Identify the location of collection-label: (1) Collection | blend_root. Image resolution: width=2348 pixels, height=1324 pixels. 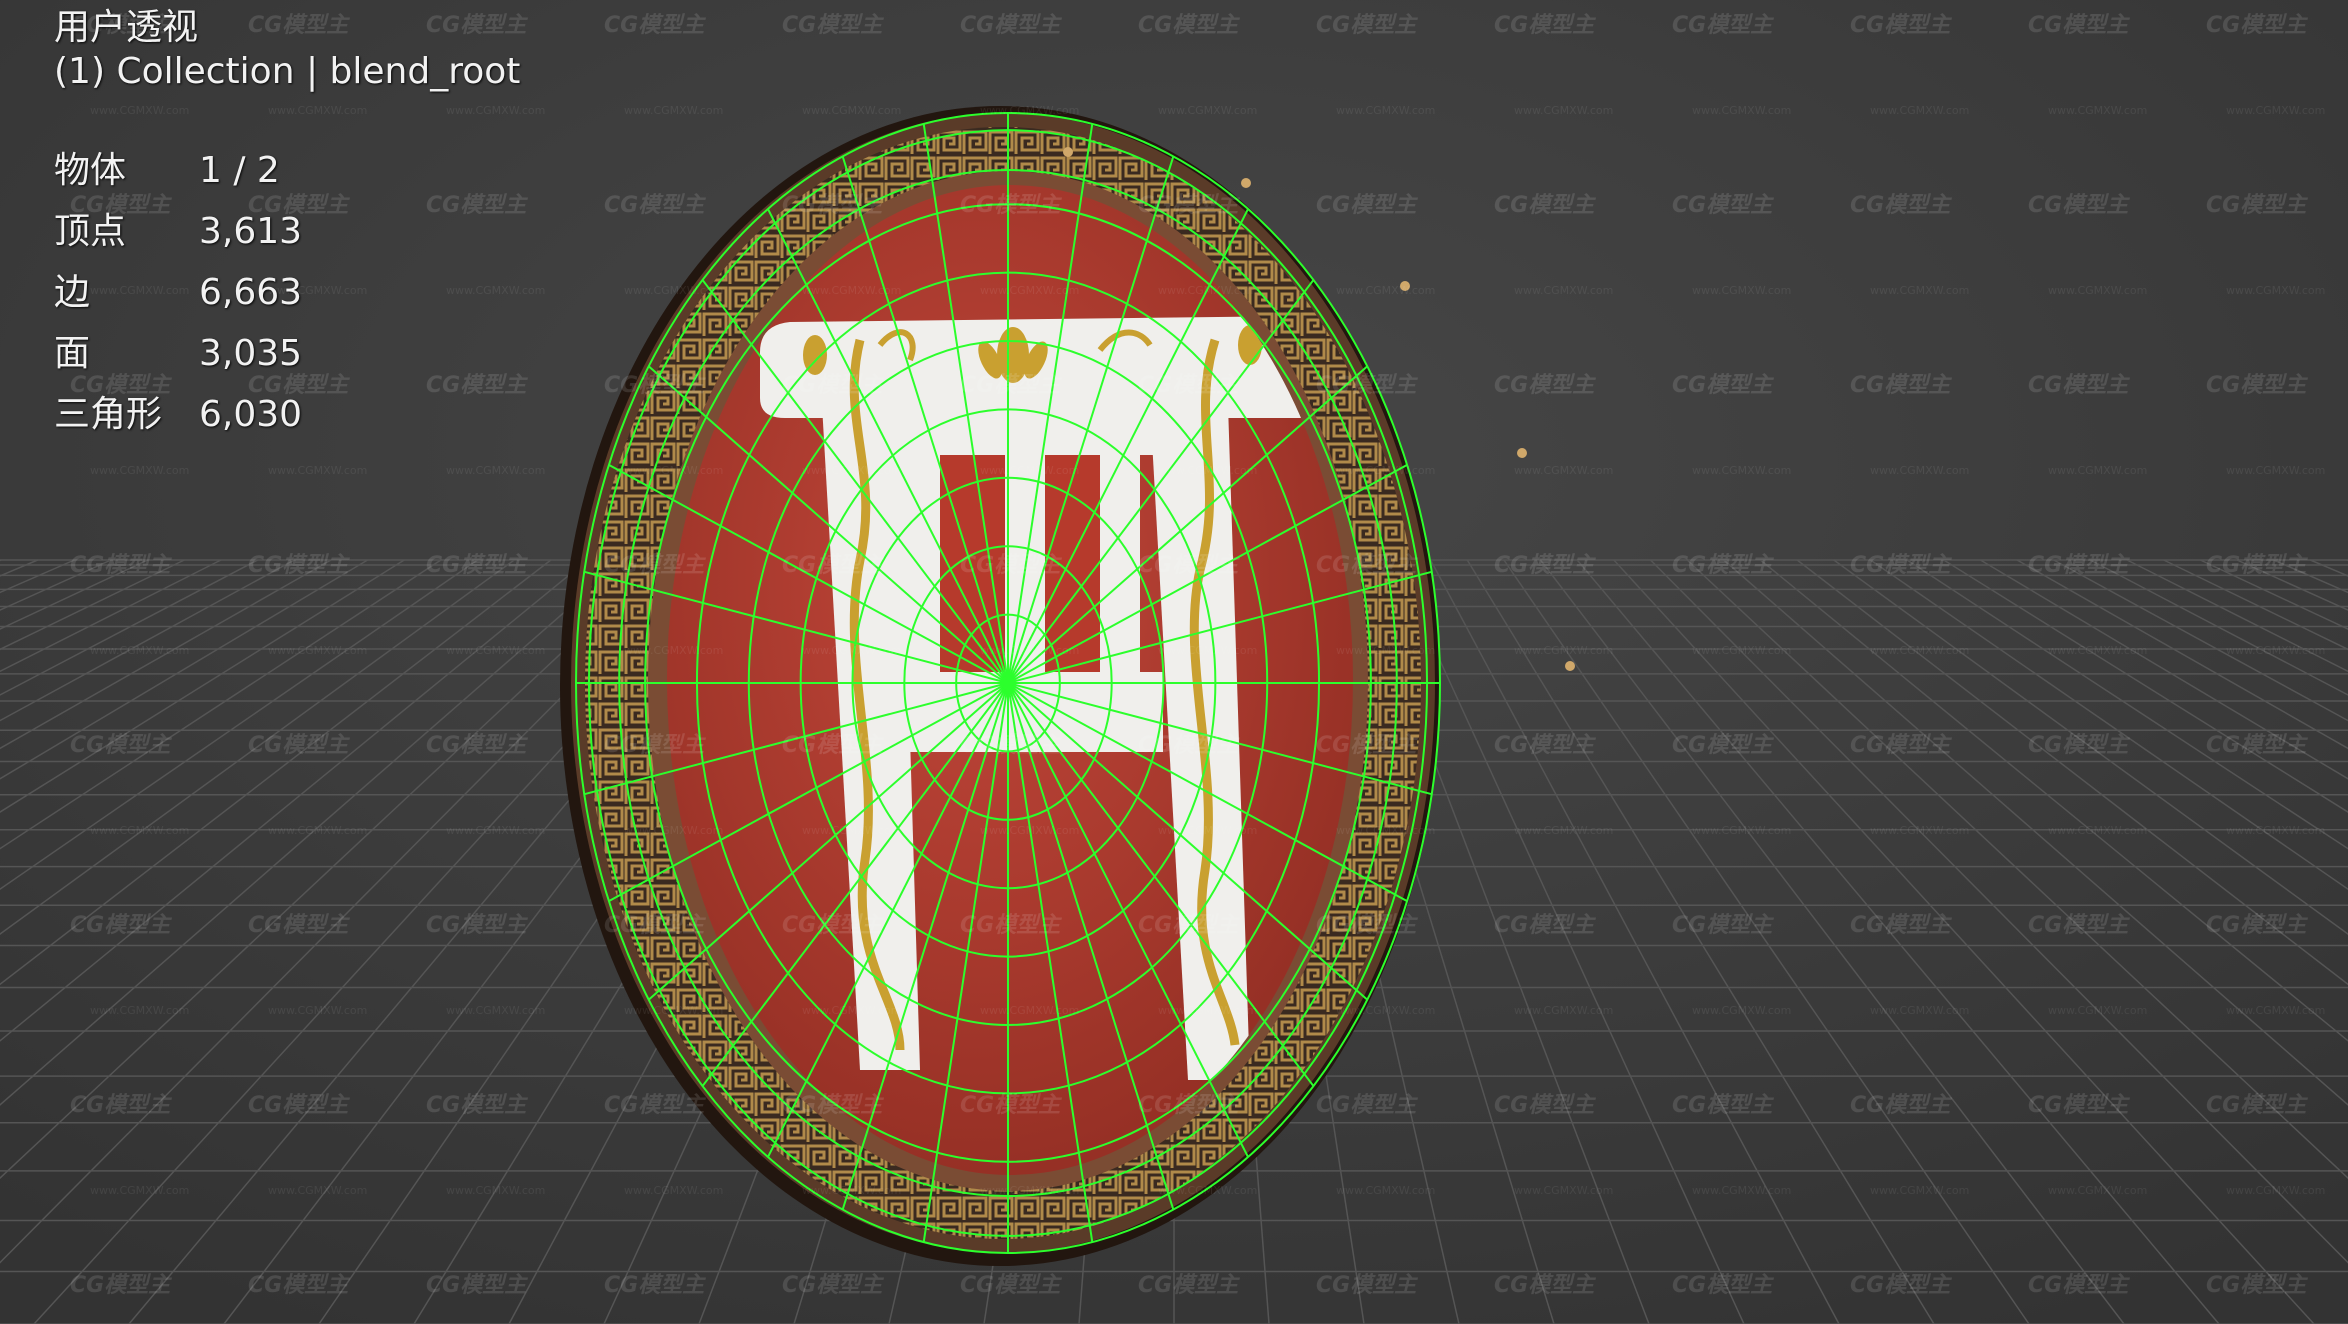
(287, 71).